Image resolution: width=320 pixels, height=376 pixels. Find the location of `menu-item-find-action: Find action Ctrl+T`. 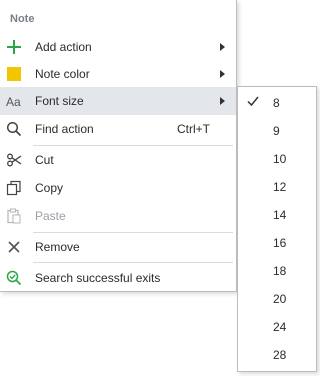

menu-item-find-action: Find action Ctrl+T is located at coordinates (118, 129).